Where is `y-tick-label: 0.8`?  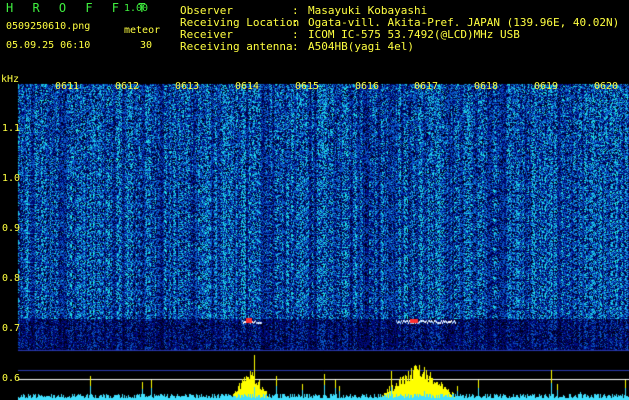
y-tick-label: 0.8 is located at coordinates (11, 278).